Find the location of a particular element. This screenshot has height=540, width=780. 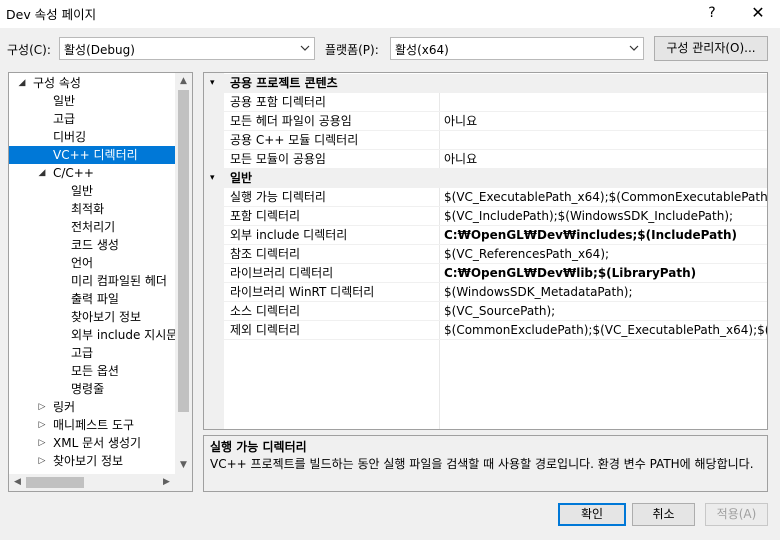

close-icon: ✕ is located at coordinates (758, 13).